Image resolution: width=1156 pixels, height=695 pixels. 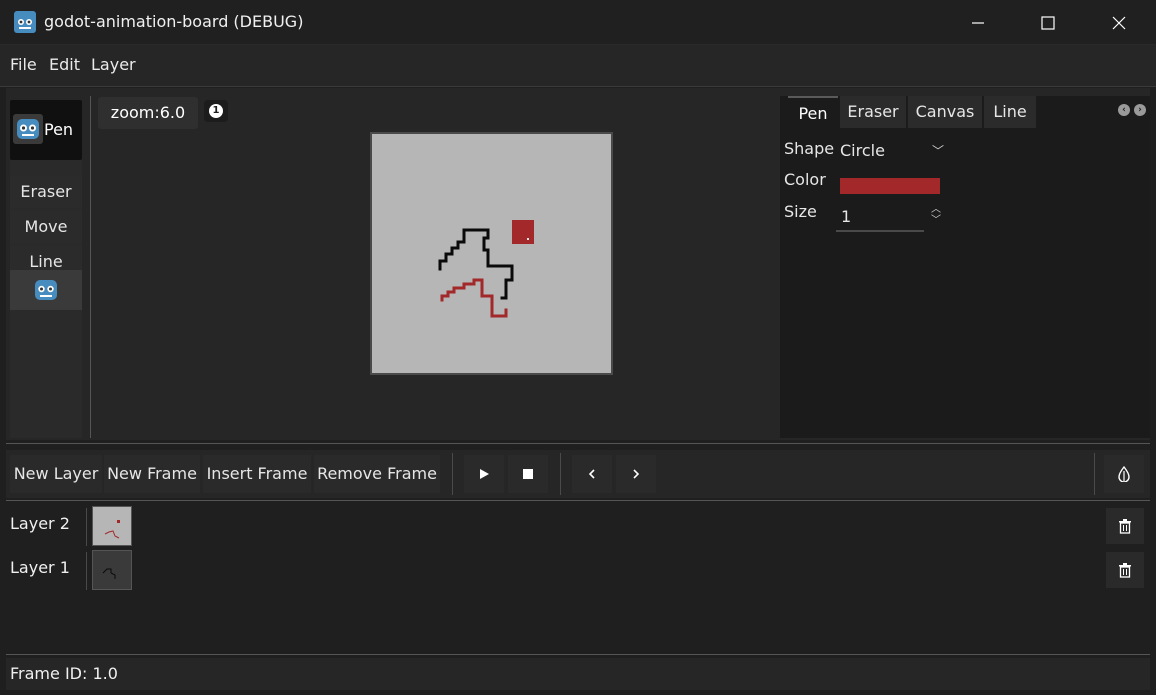 I want to click on godot-app-icon, so click(x=25, y=22).